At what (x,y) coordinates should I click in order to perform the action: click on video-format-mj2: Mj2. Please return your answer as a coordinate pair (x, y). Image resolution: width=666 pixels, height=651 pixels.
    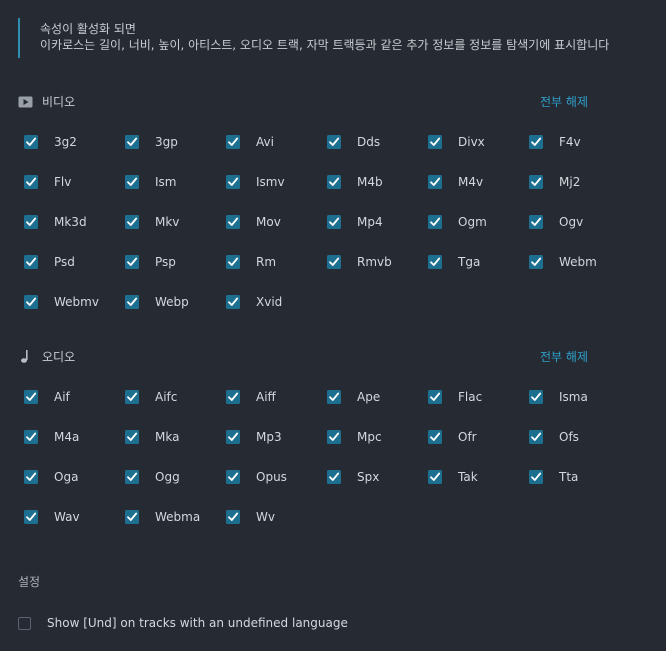
    Looking at the image, I should click on (579, 194).